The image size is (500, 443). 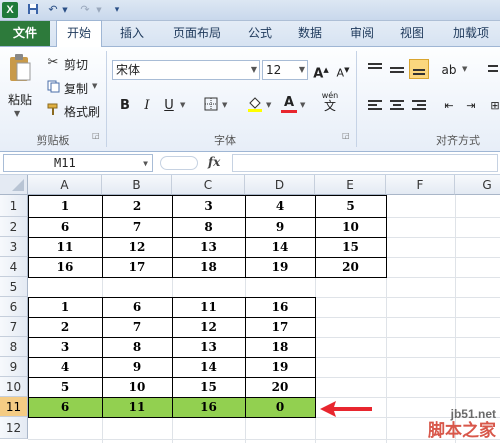 I want to click on column-header-b: B, so click(x=137, y=185).